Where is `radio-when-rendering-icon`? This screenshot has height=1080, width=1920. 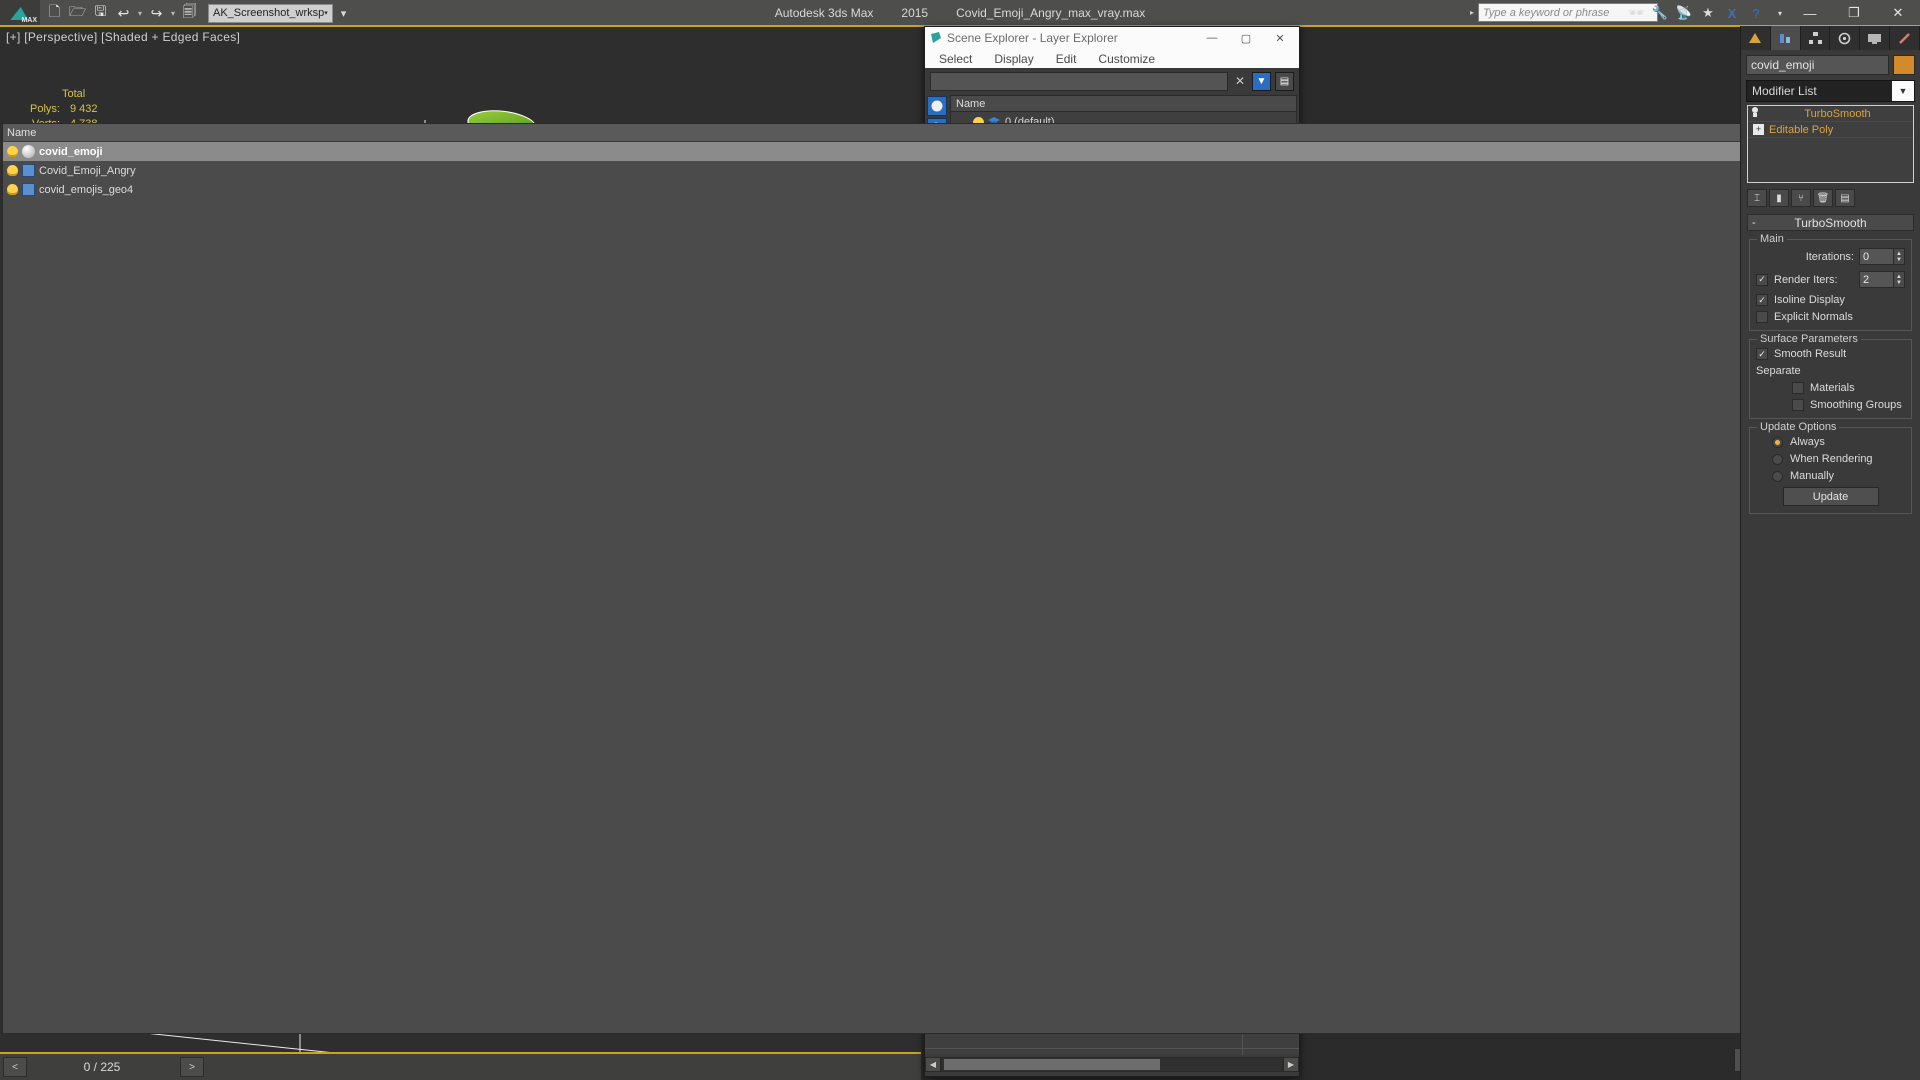 radio-when-rendering-icon is located at coordinates (1777, 459).